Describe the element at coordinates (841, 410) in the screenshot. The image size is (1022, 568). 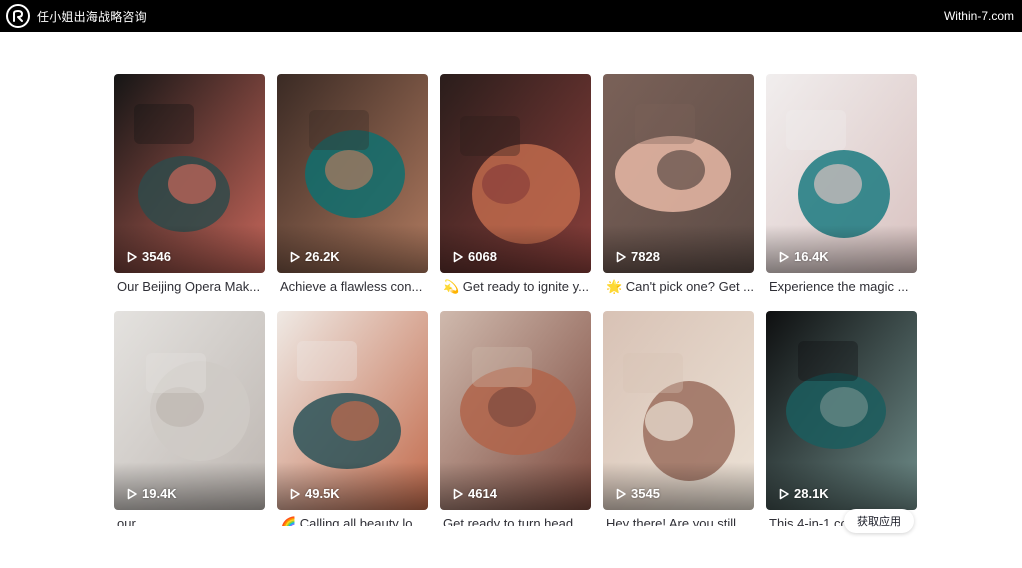
I see `thumbnail-frame: 28.1K` at that location.